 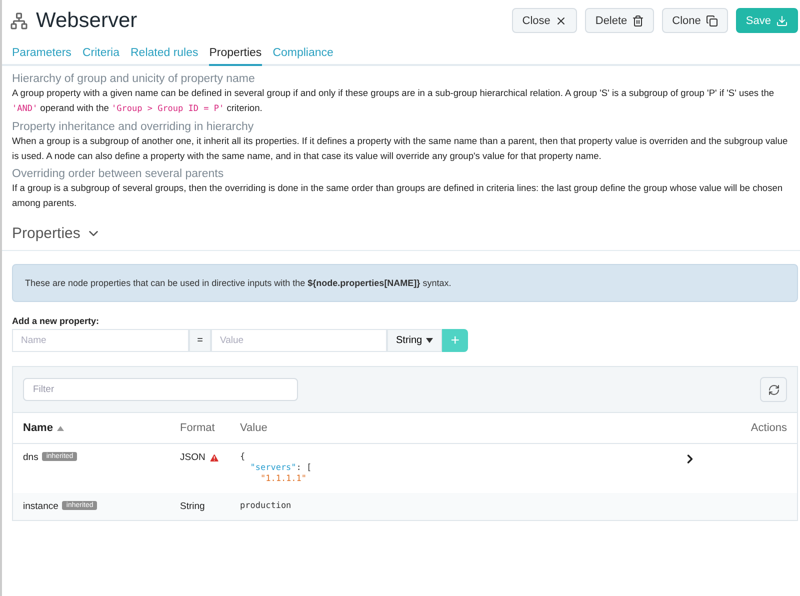 I want to click on help-paragraph: When a group is a subgroup of another one, it inherit all its properties. If it defines a property with the same name than a parent, then that property value is overriden and the subgroup value is used. A node can also define a property with the same name, and in that case its value will override any group's value for that property name., so click(x=400, y=149).